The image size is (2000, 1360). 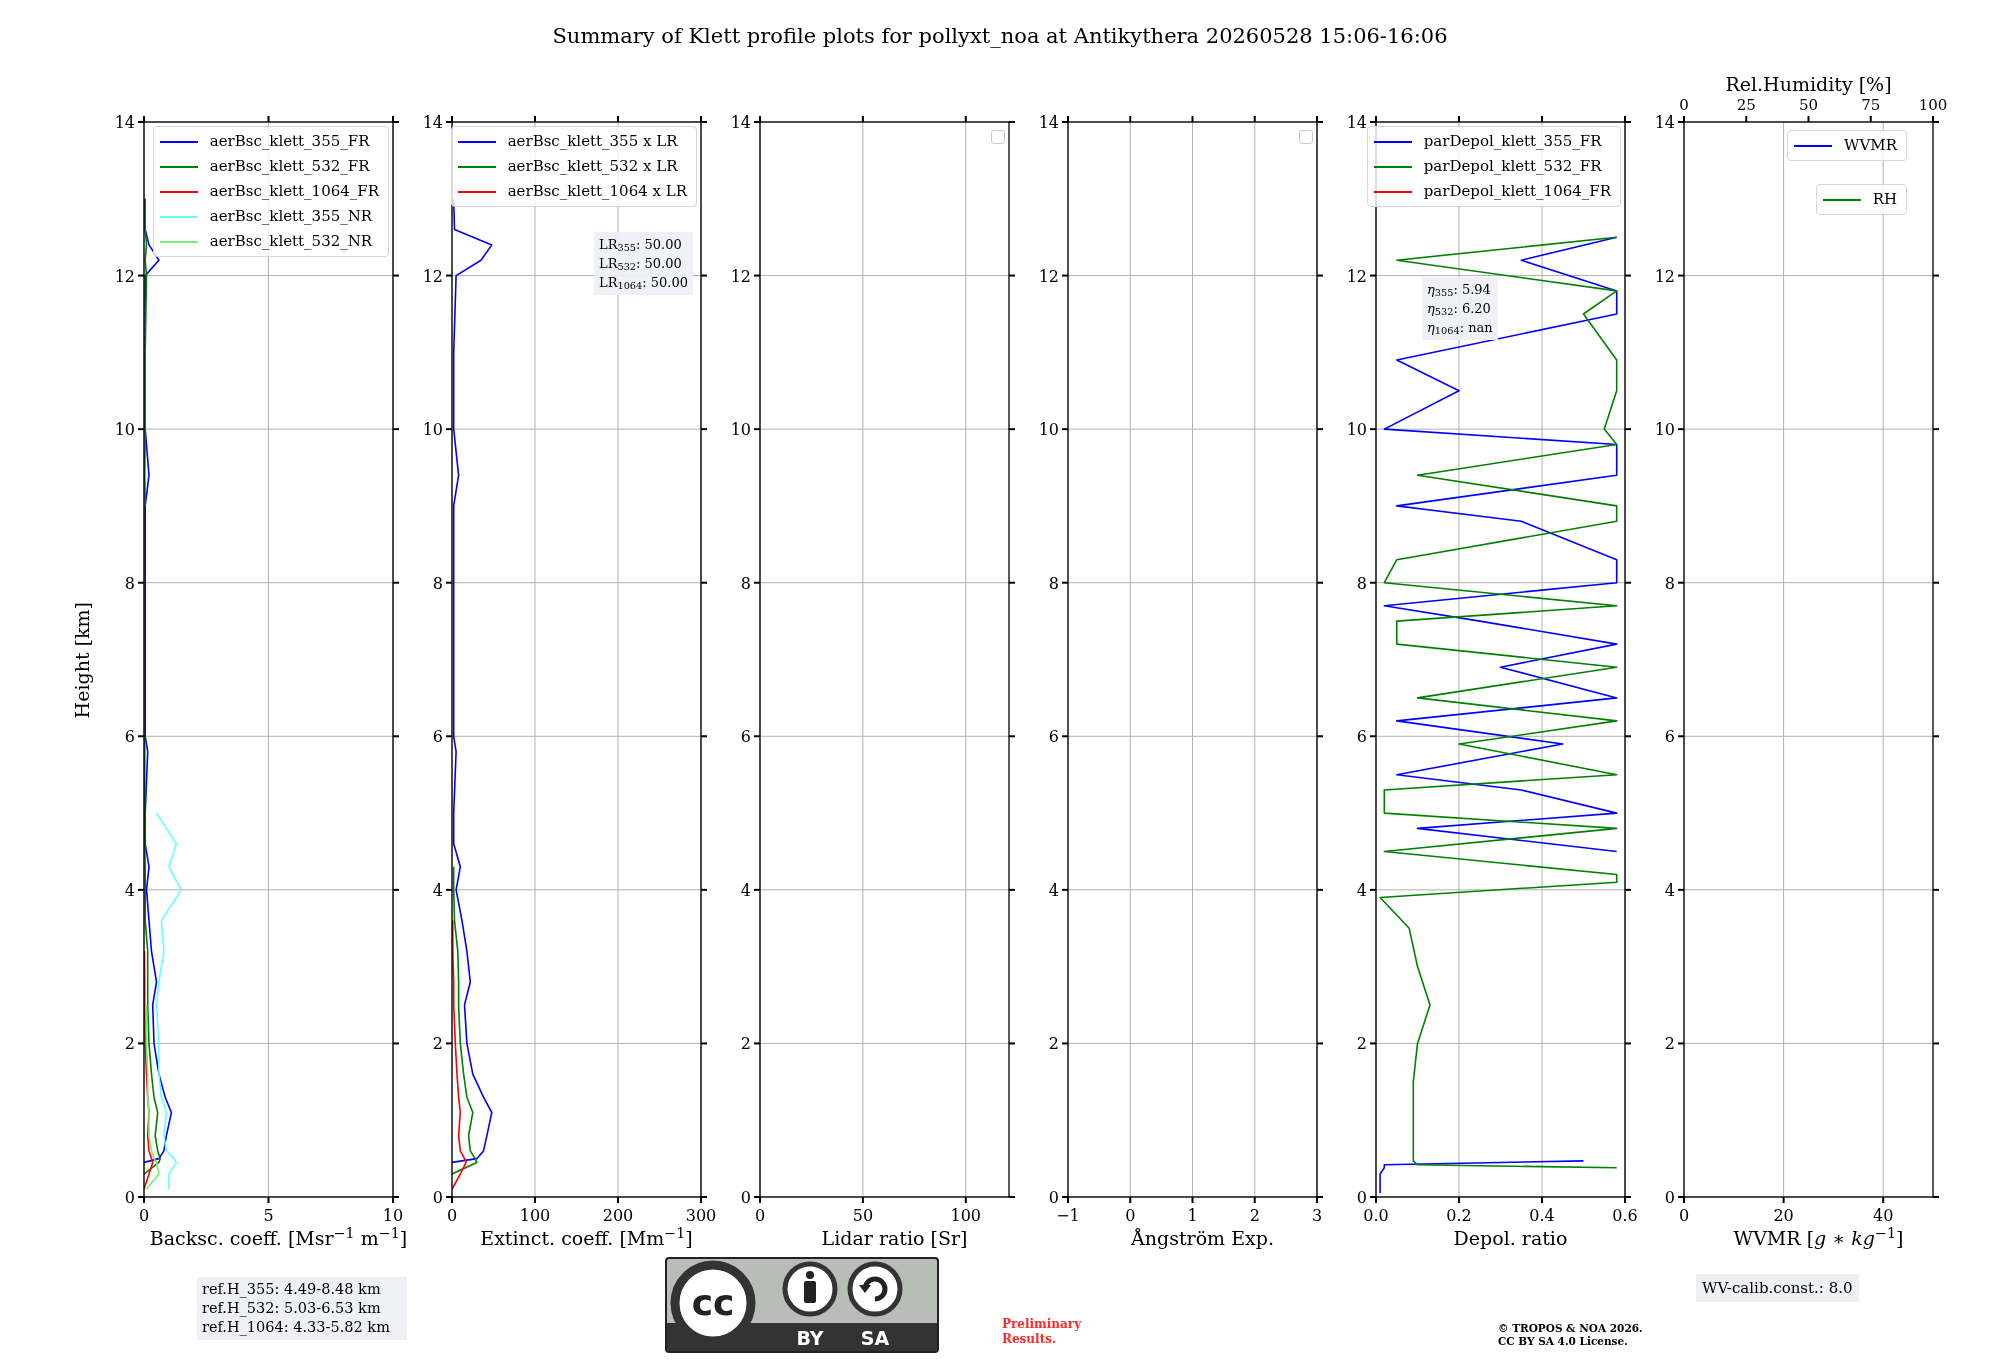 What do you see at coordinates (618, 1215) in the screenshot?
I see `tick-label: 200` at bounding box center [618, 1215].